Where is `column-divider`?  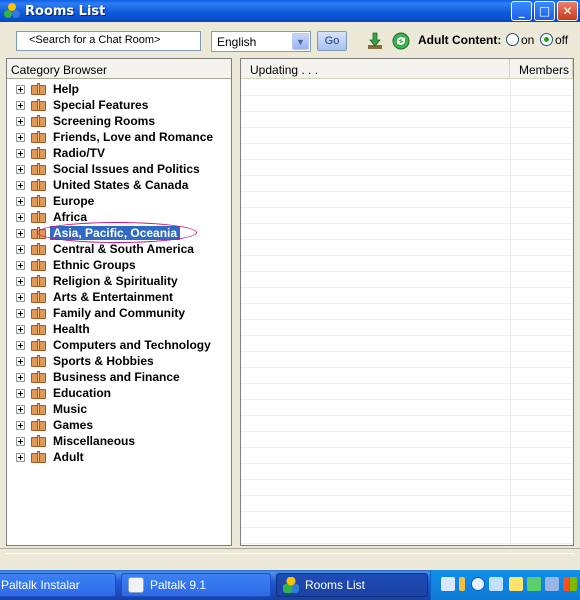
column-divider is located at coordinates (510, 312).